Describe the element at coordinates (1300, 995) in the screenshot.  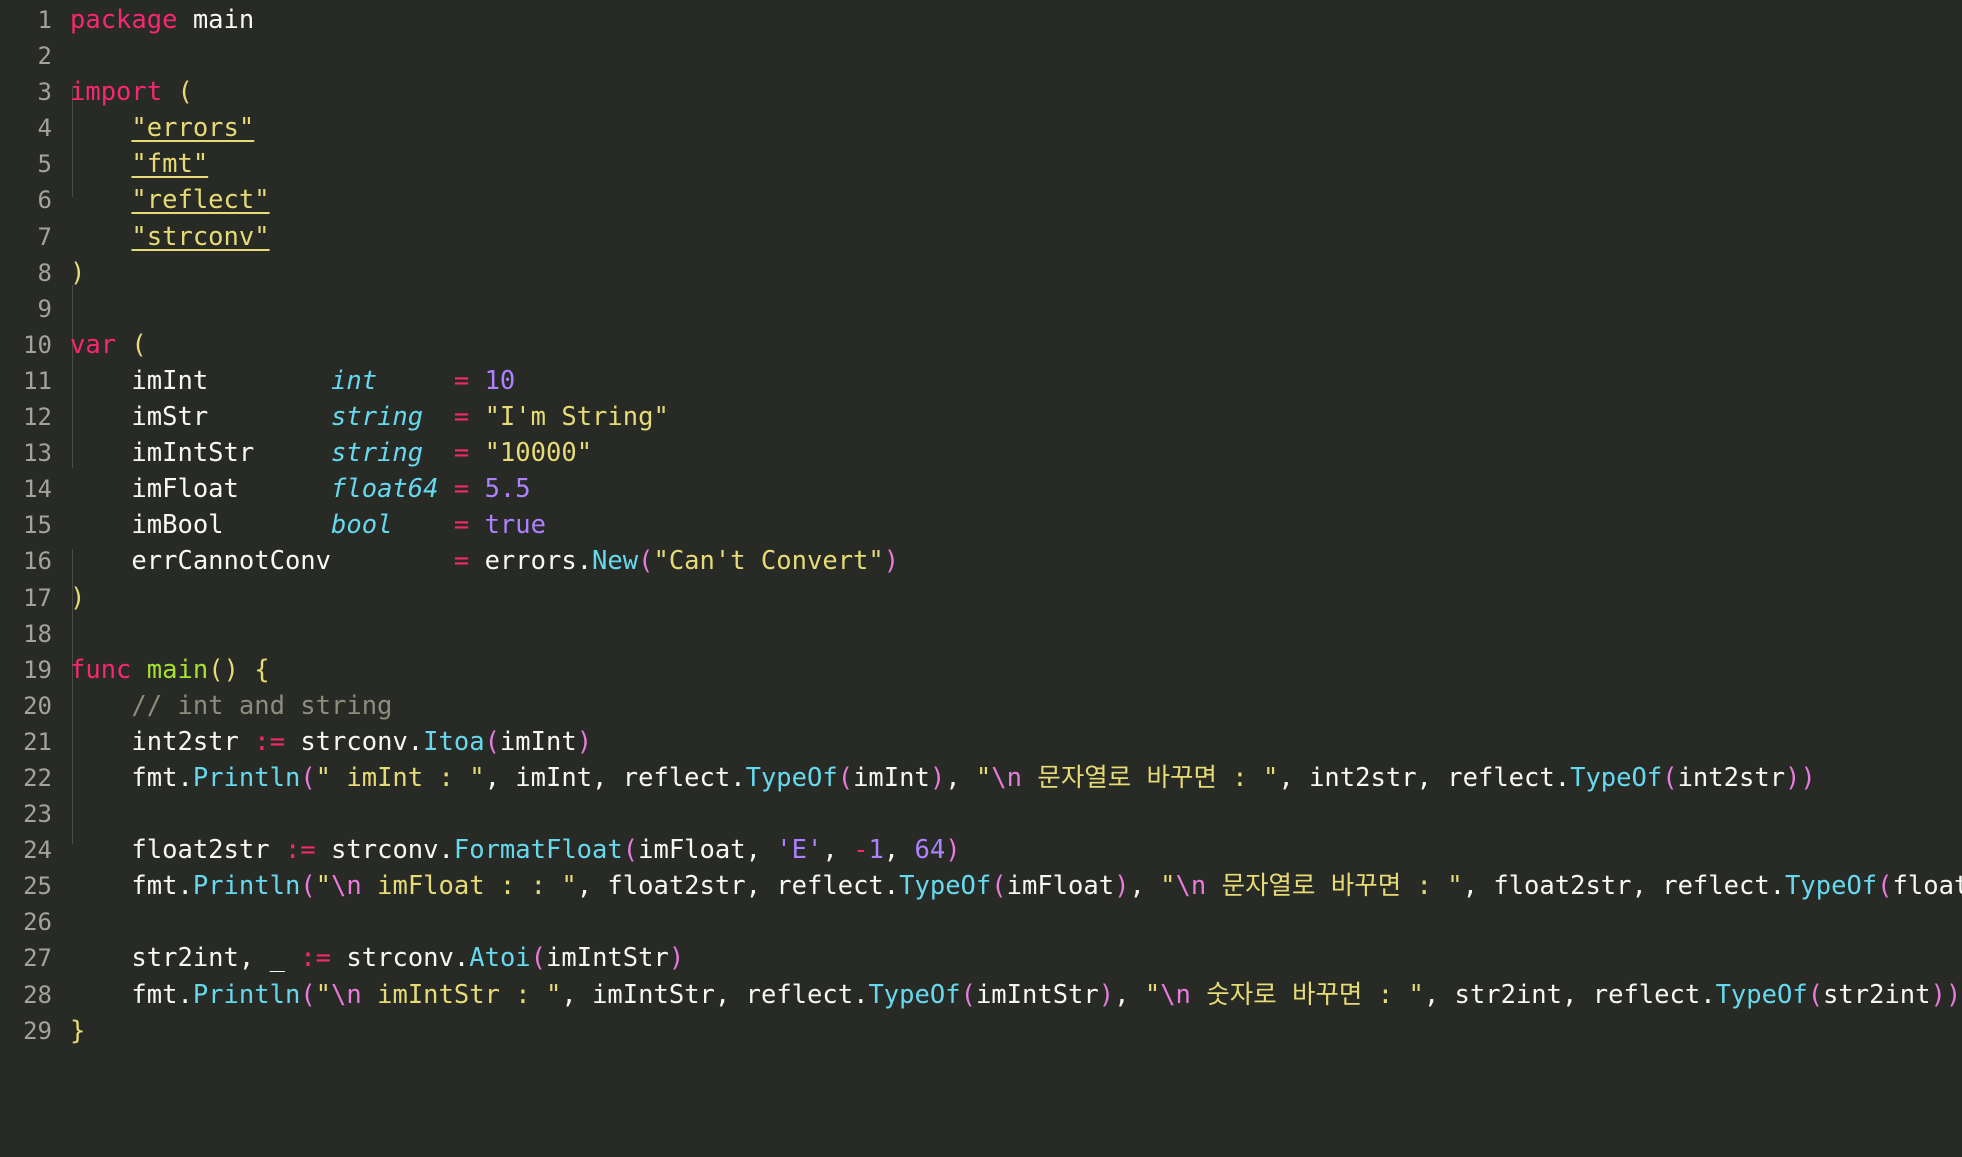
I see `string-korean-to-number: 숫자로 바꾸면 :` at that location.